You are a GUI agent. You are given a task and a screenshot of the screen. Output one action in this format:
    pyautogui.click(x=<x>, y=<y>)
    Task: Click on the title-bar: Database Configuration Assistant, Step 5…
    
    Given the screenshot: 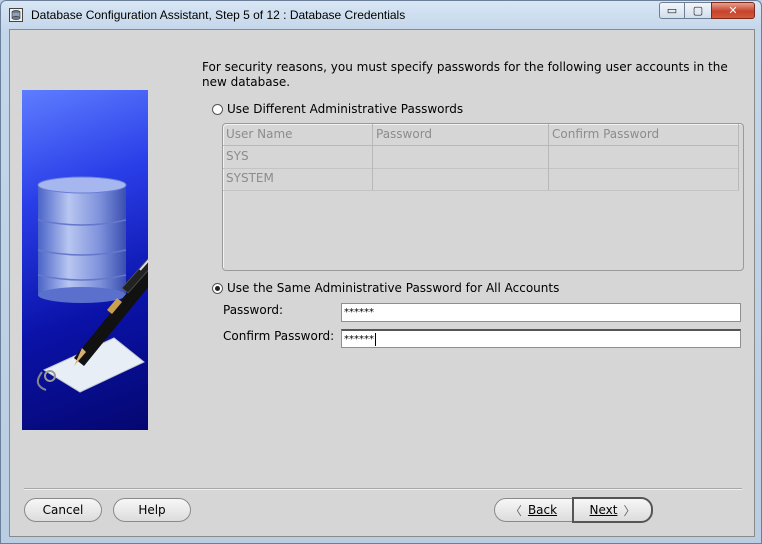 What is the action you would take?
    pyautogui.click(x=381, y=15)
    